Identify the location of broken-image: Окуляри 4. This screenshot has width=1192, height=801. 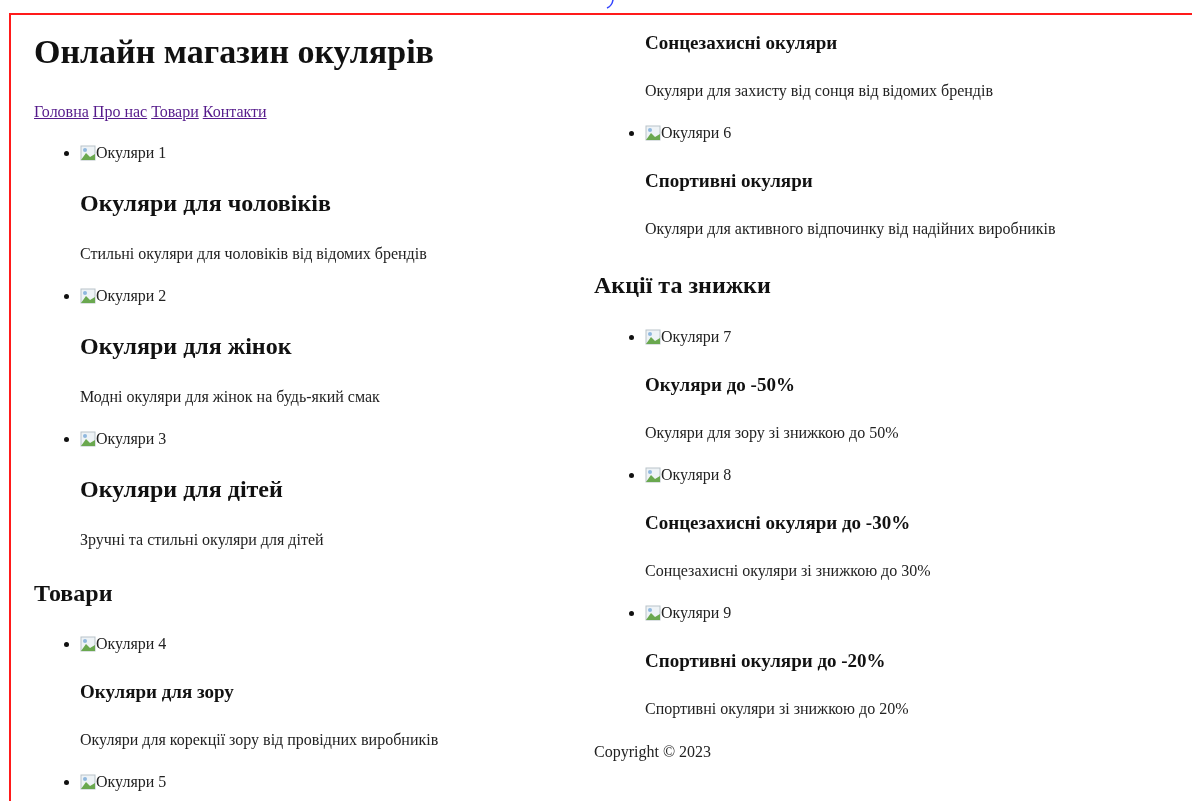
(123, 644).